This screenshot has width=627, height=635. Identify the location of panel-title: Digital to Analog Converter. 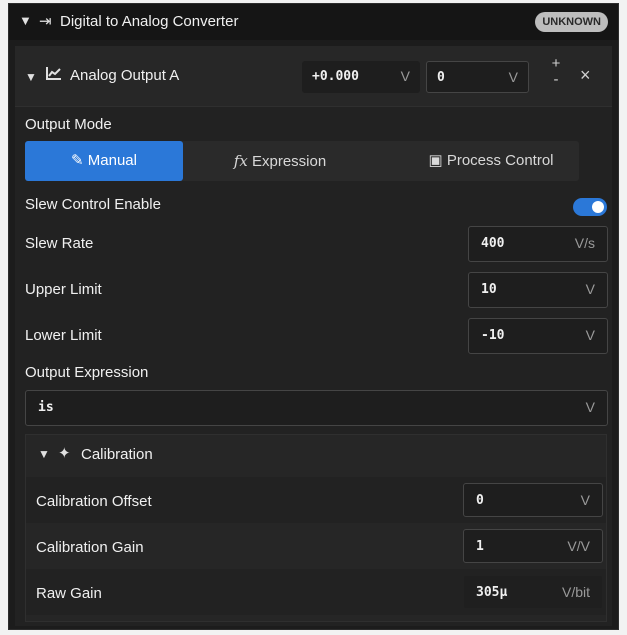
(149, 21).